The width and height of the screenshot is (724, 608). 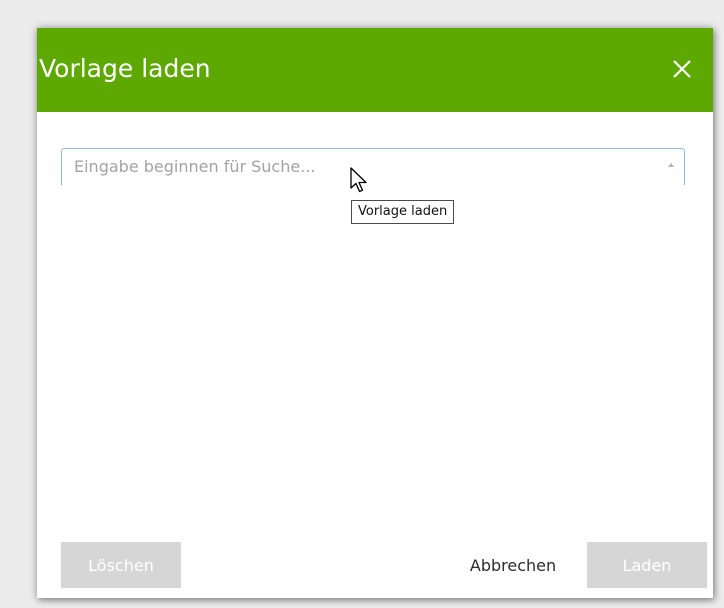 What do you see at coordinates (682, 69) in the screenshot?
I see `close-icon` at bounding box center [682, 69].